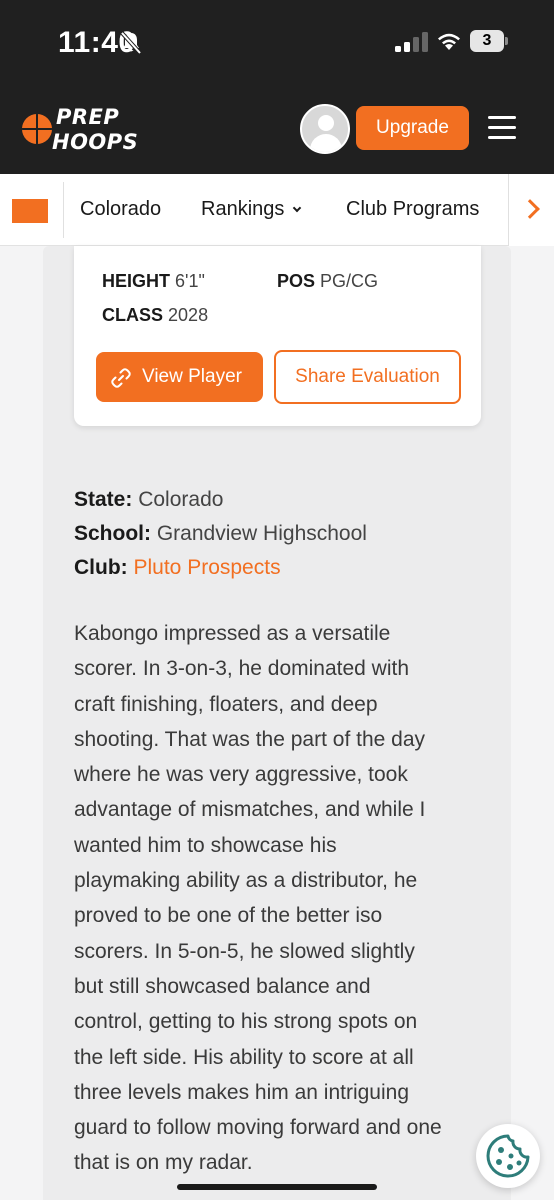  I want to click on home-indicator, so click(277, 1187).